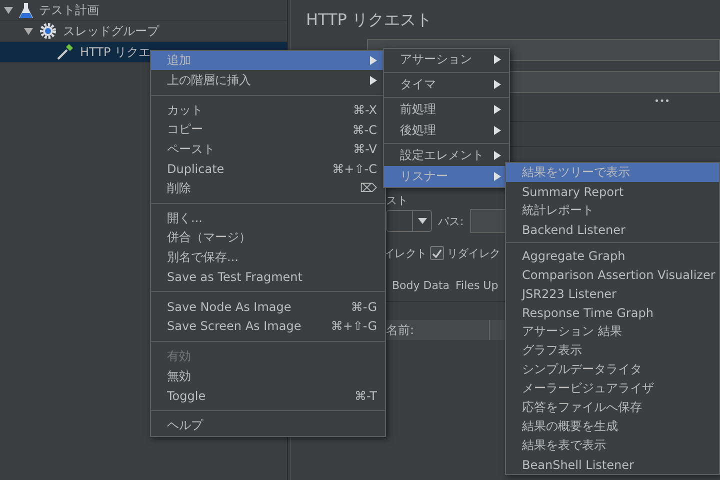 The width and height of the screenshot is (720, 480). What do you see at coordinates (612, 407) in the screenshot?
I see `menu-item: 応答をファイルへ保存` at bounding box center [612, 407].